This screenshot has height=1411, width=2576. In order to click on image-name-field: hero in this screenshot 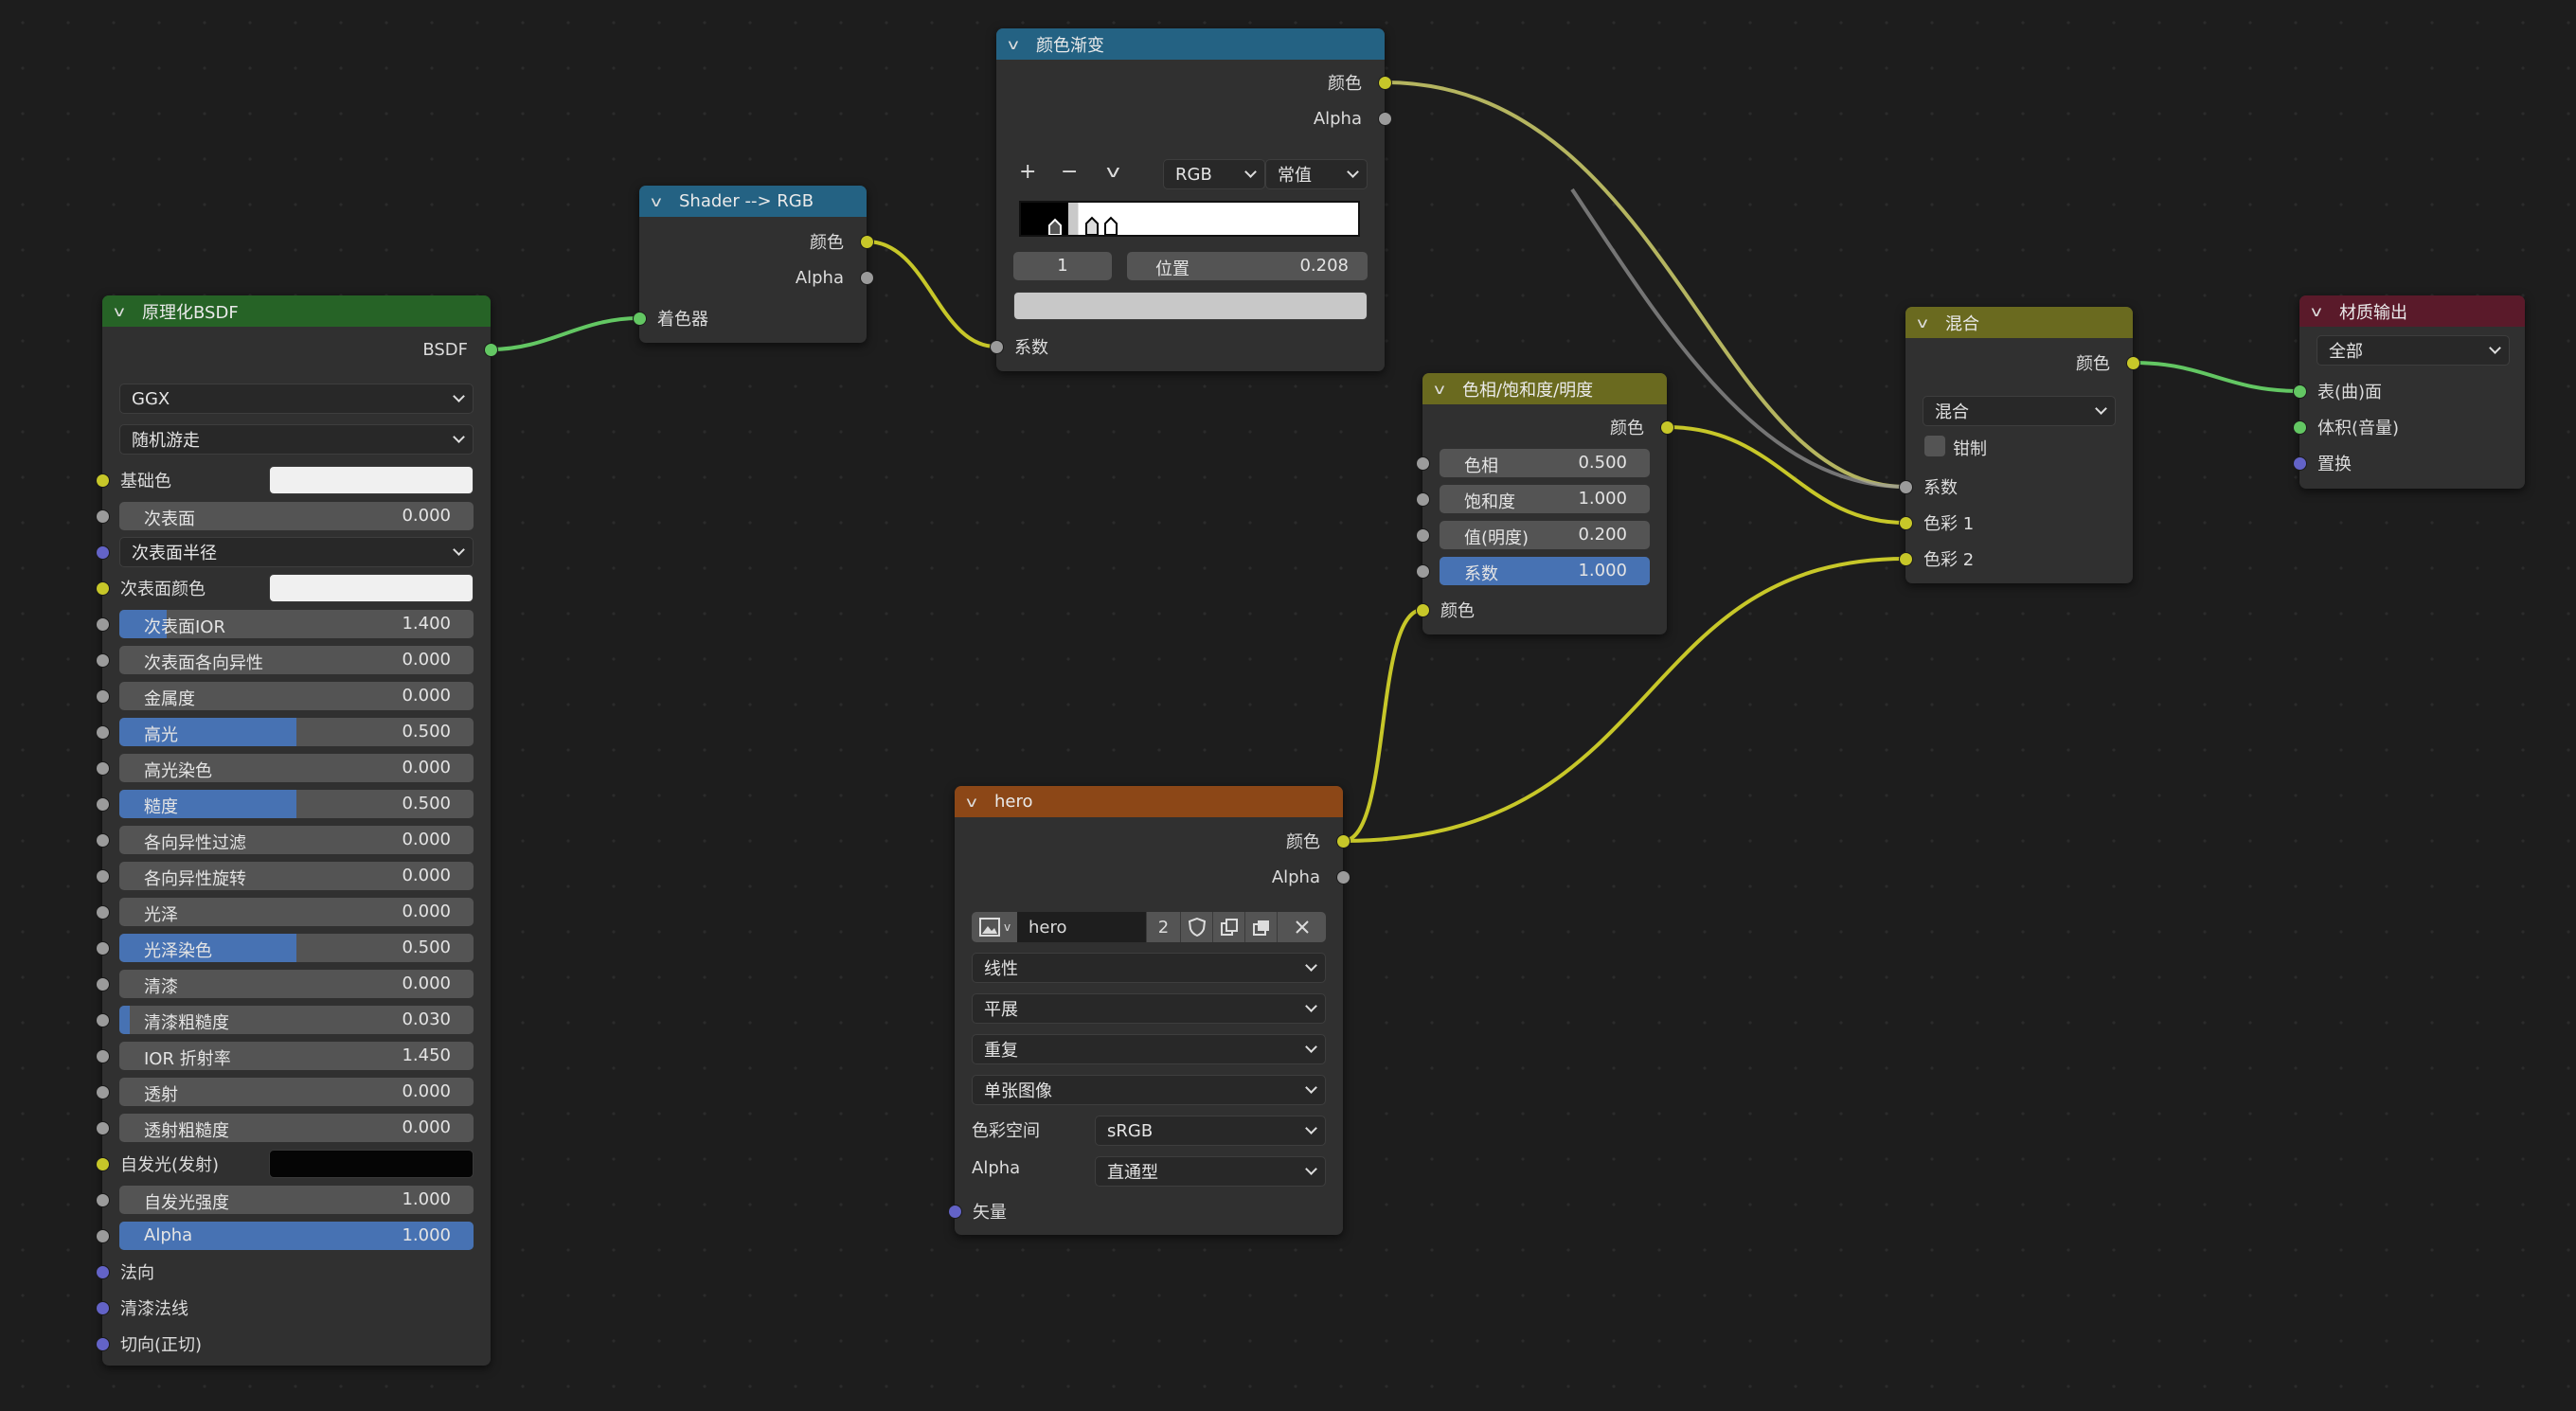, I will do `click(1081, 927)`.